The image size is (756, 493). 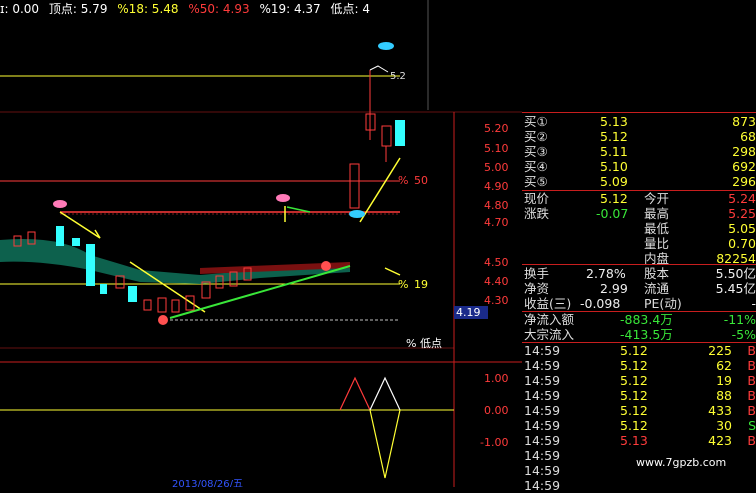 I want to click on tick-row: 14:59 5.12 433 B, so click(x=639, y=410).